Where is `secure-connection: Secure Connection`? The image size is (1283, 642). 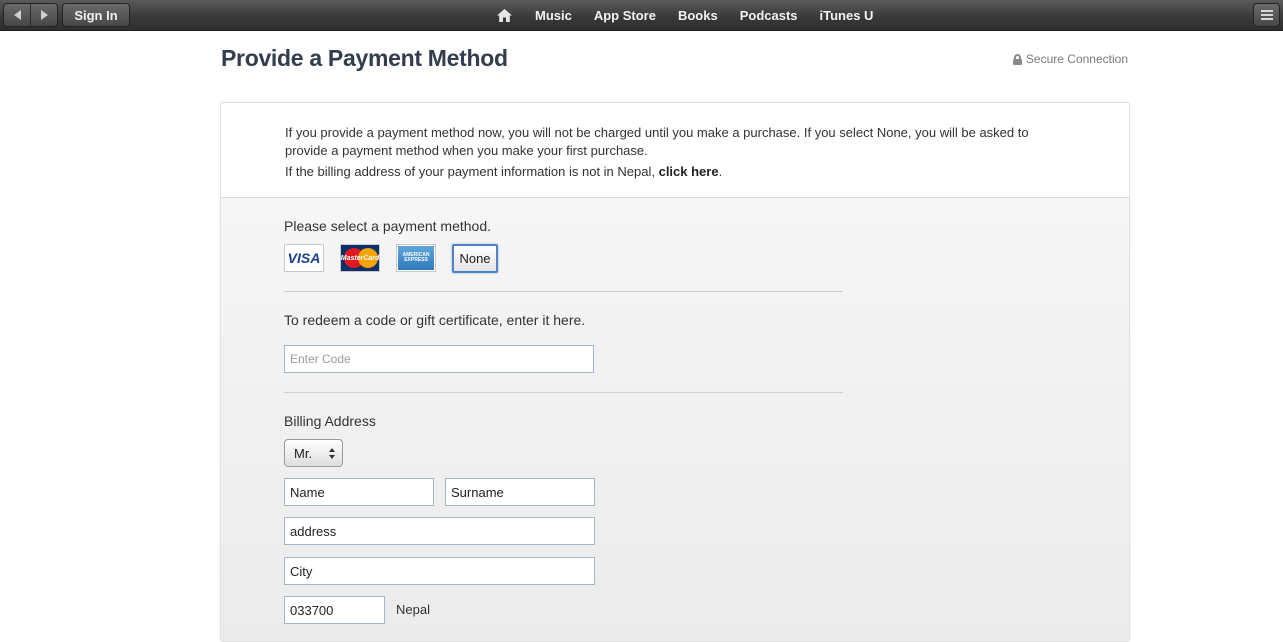 secure-connection: Secure Connection is located at coordinates (1070, 59).